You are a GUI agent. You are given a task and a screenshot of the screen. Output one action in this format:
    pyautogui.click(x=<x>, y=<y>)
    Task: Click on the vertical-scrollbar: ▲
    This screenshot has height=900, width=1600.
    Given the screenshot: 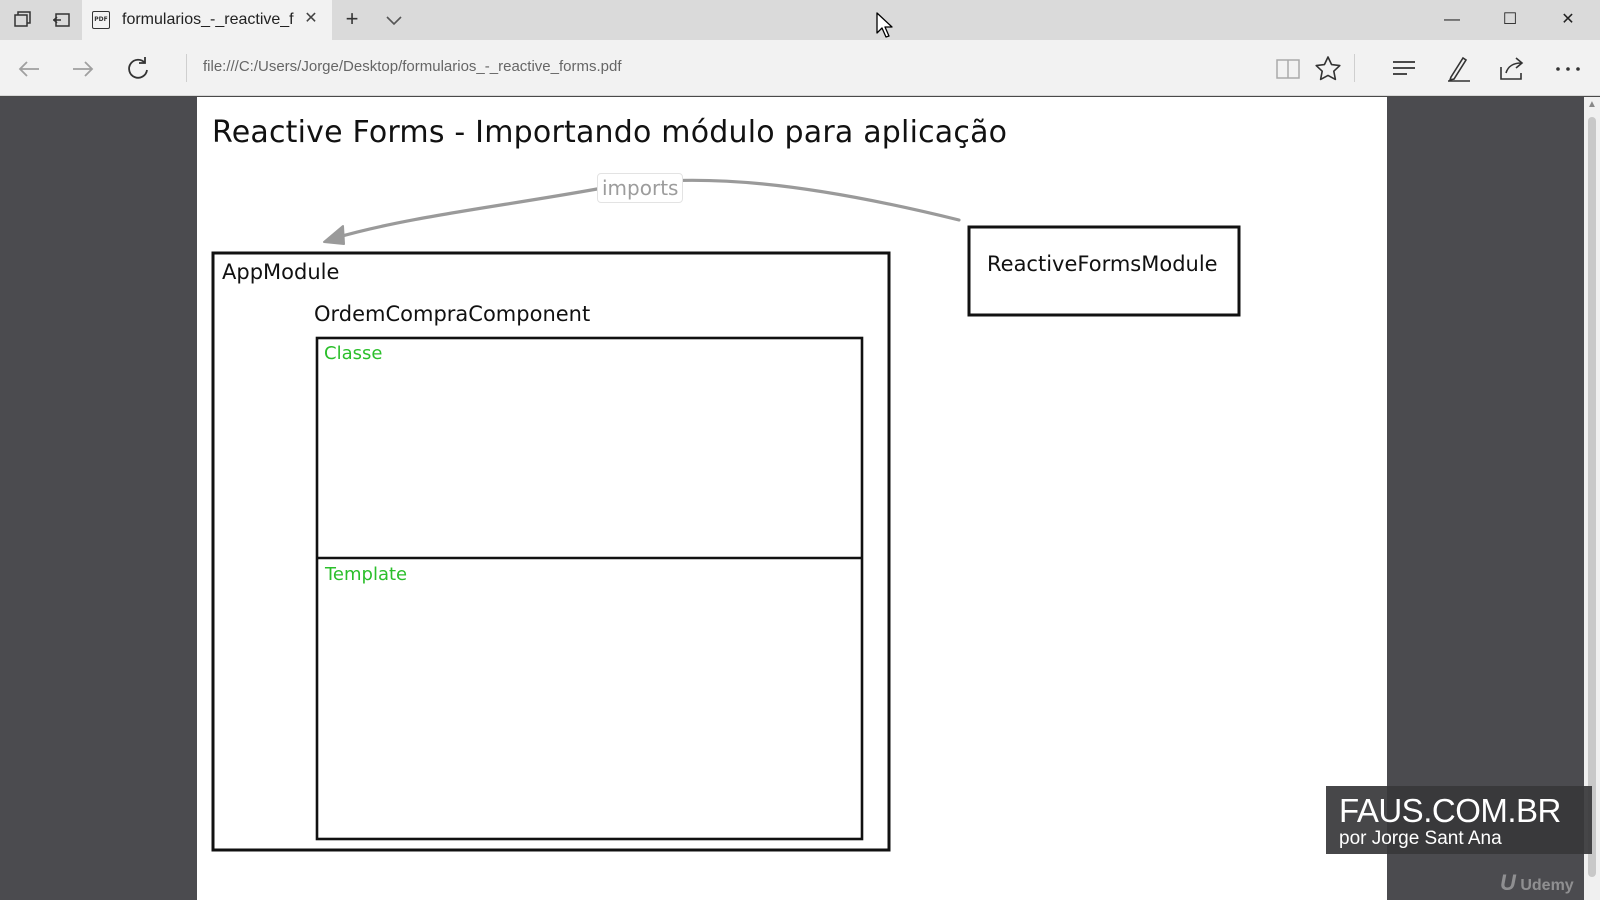 What is the action you would take?
    pyautogui.click(x=1592, y=498)
    